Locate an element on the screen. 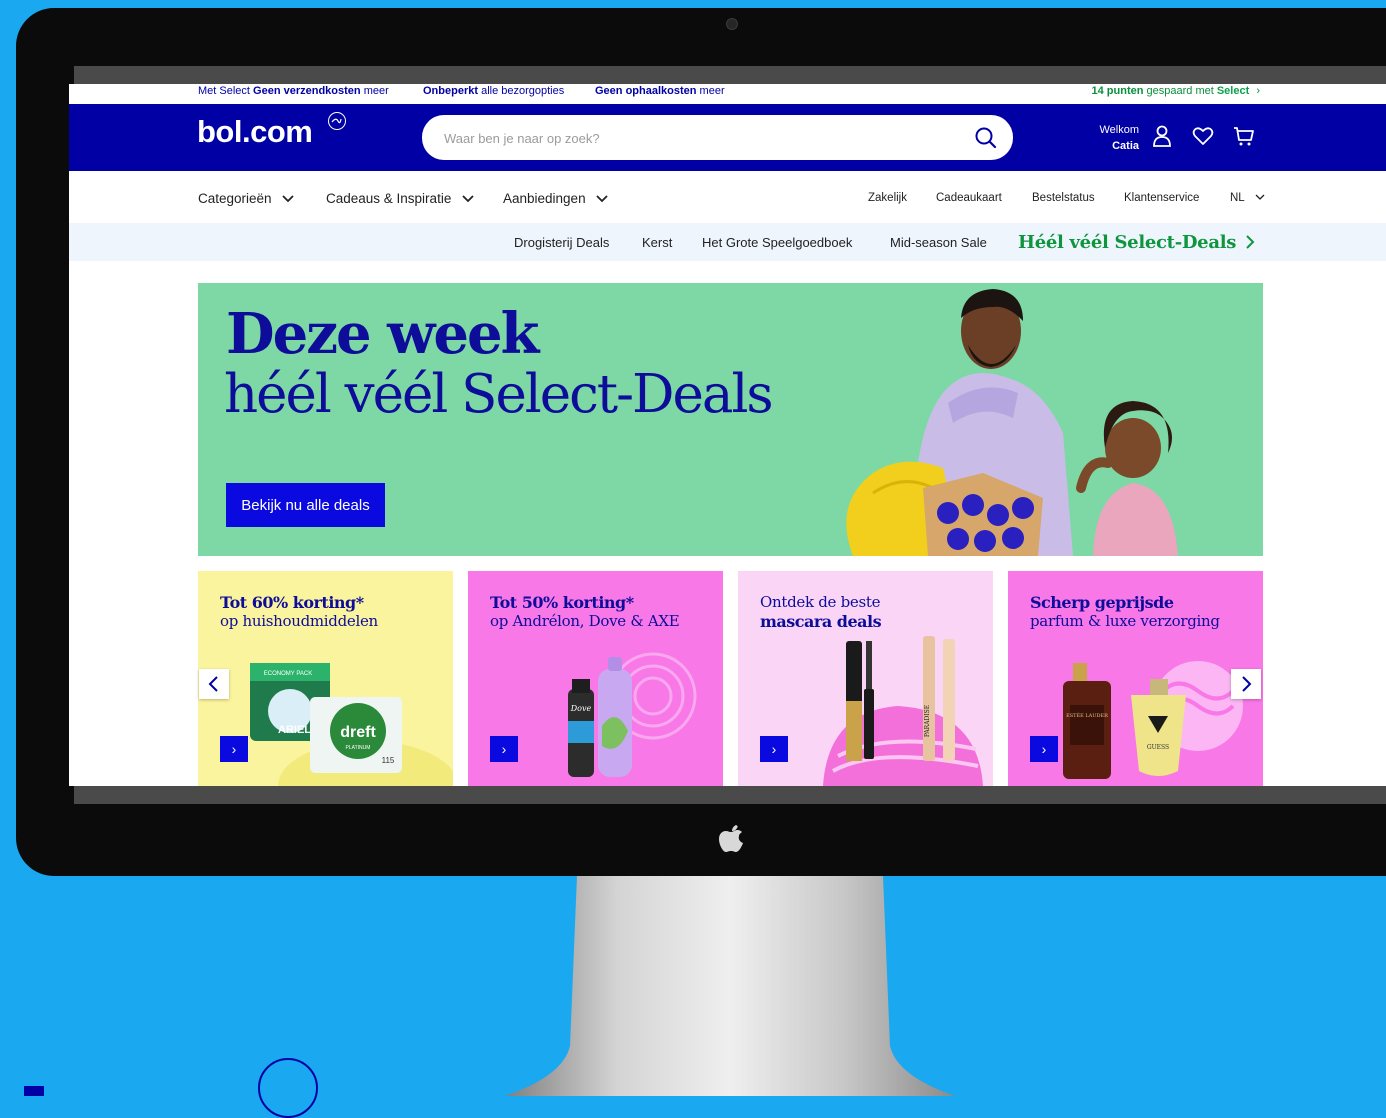  points-text: gespaard met is located at coordinates (1180, 91).